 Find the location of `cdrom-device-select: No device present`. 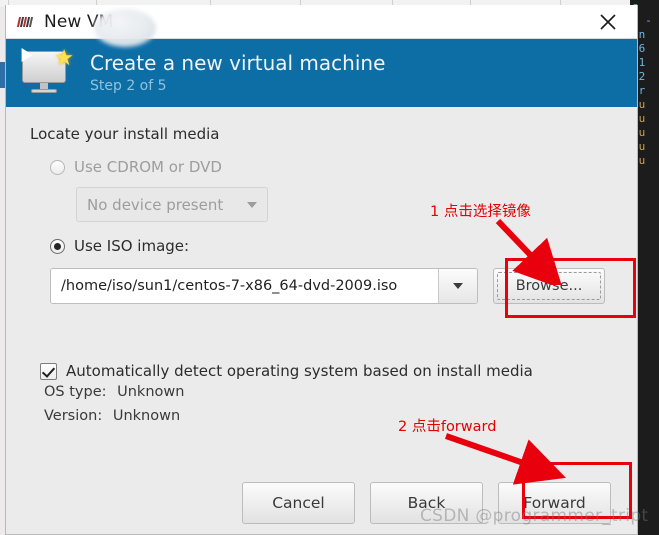

cdrom-device-select: No device present is located at coordinates (172, 204).